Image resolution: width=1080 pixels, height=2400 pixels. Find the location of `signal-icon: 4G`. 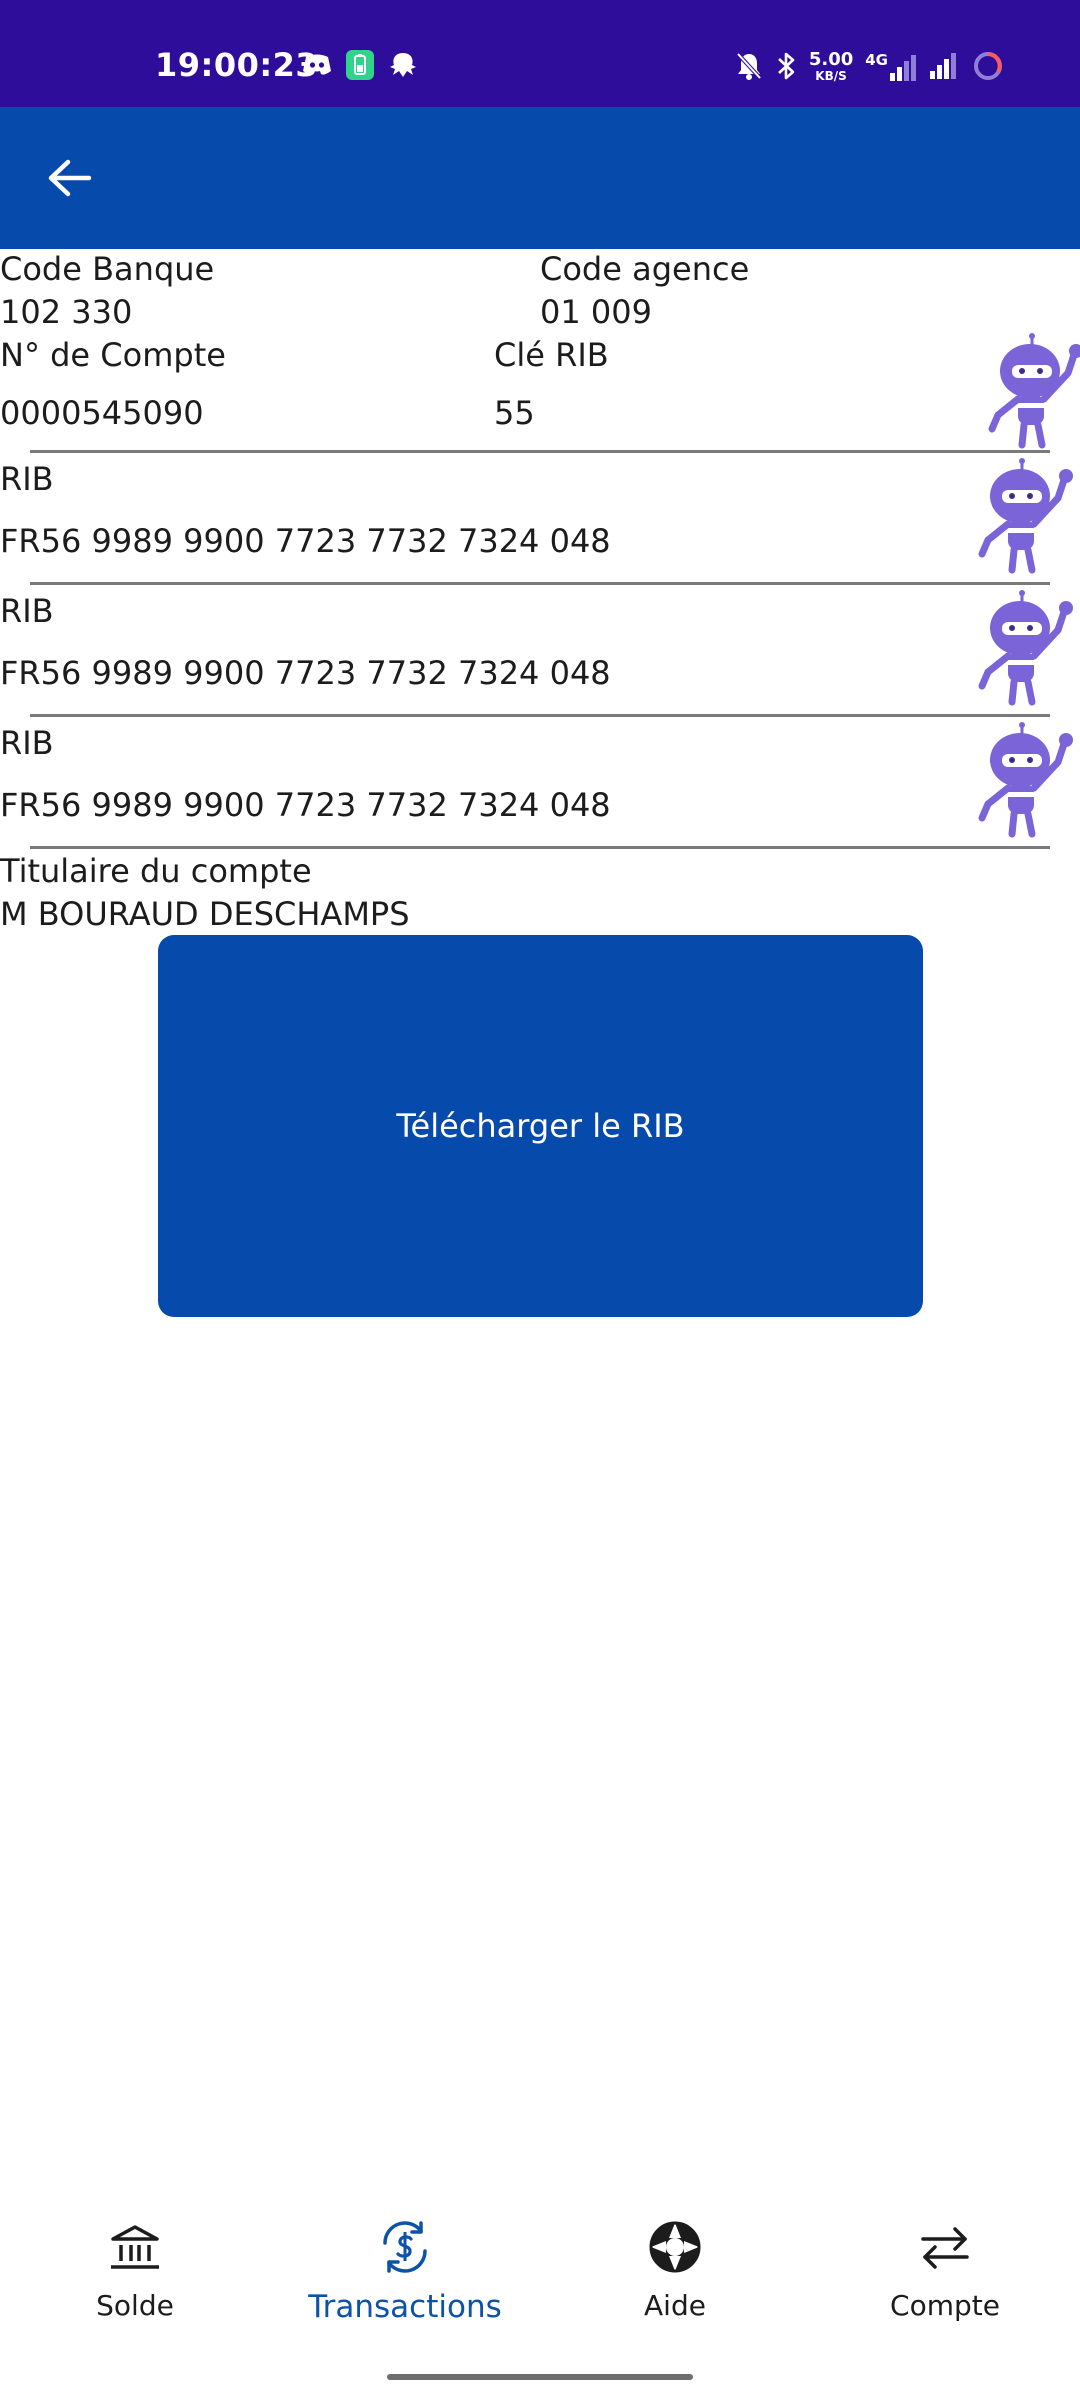

signal-icon: 4G is located at coordinates (891, 66).